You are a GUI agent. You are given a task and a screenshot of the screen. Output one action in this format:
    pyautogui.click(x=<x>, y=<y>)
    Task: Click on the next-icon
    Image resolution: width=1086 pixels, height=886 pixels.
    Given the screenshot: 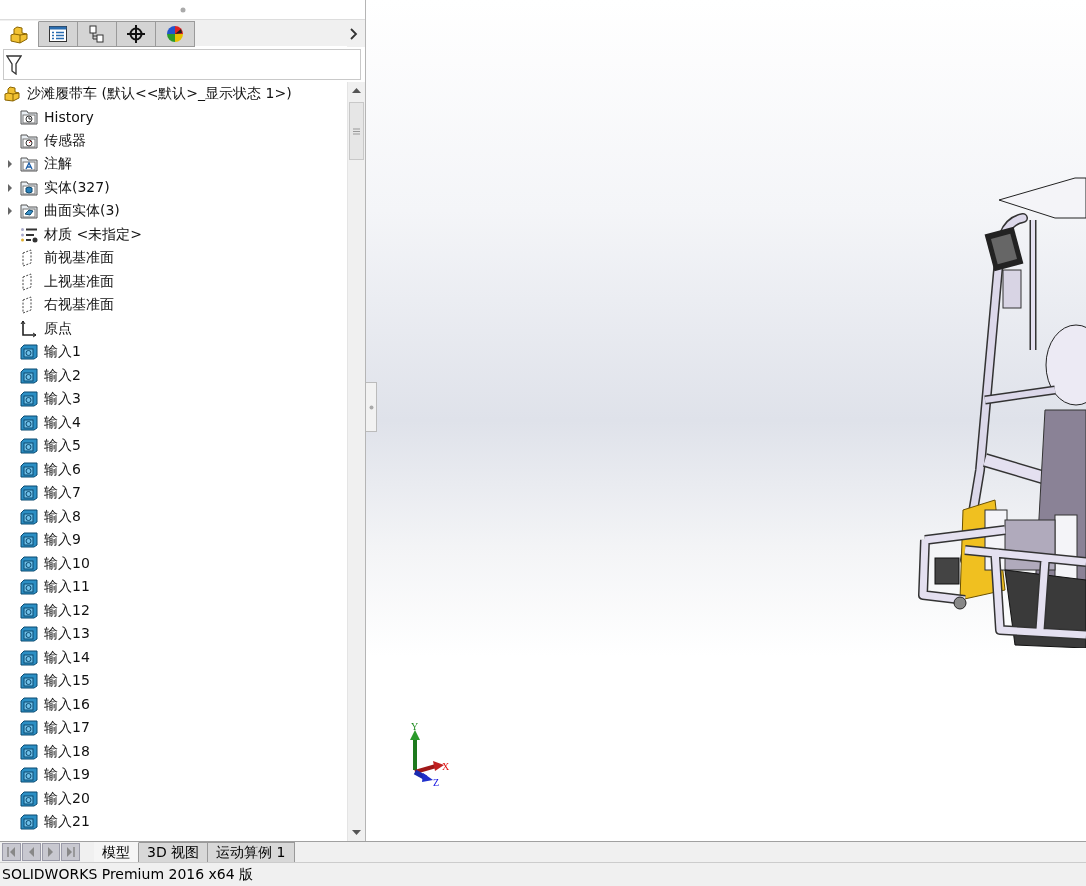 What is the action you would take?
    pyautogui.click(x=50, y=852)
    